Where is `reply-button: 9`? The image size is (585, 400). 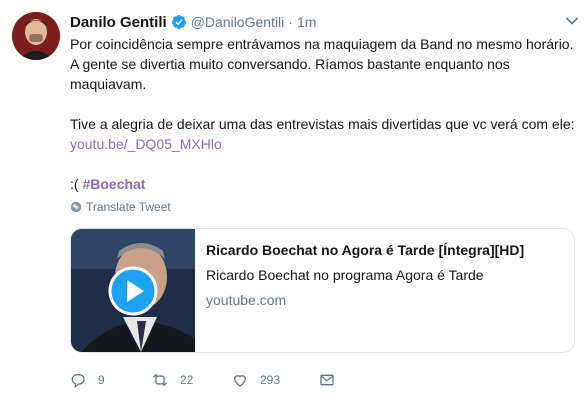 reply-button: 9 is located at coordinates (111, 380).